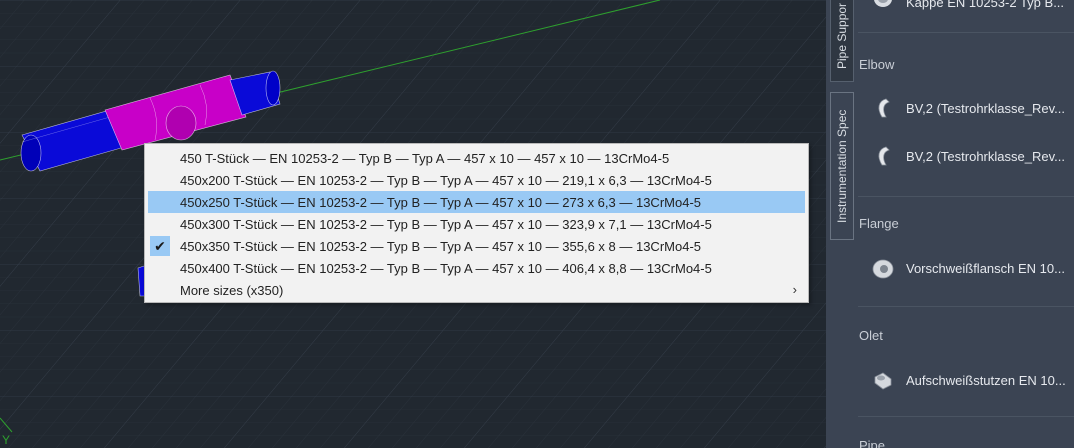 This screenshot has height=448, width=1074. What do you see at coordinates (160, 246) in the screenshot?
I see `checkmark-icon: ✔` at bounding box center [160, 246].